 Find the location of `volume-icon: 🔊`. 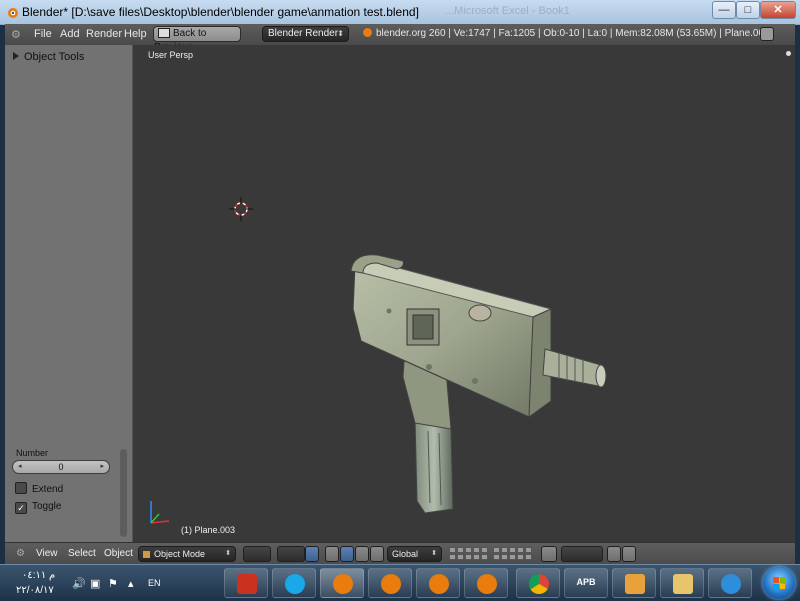

volume-icon: 🔊 is located at coordinates (79, 583).